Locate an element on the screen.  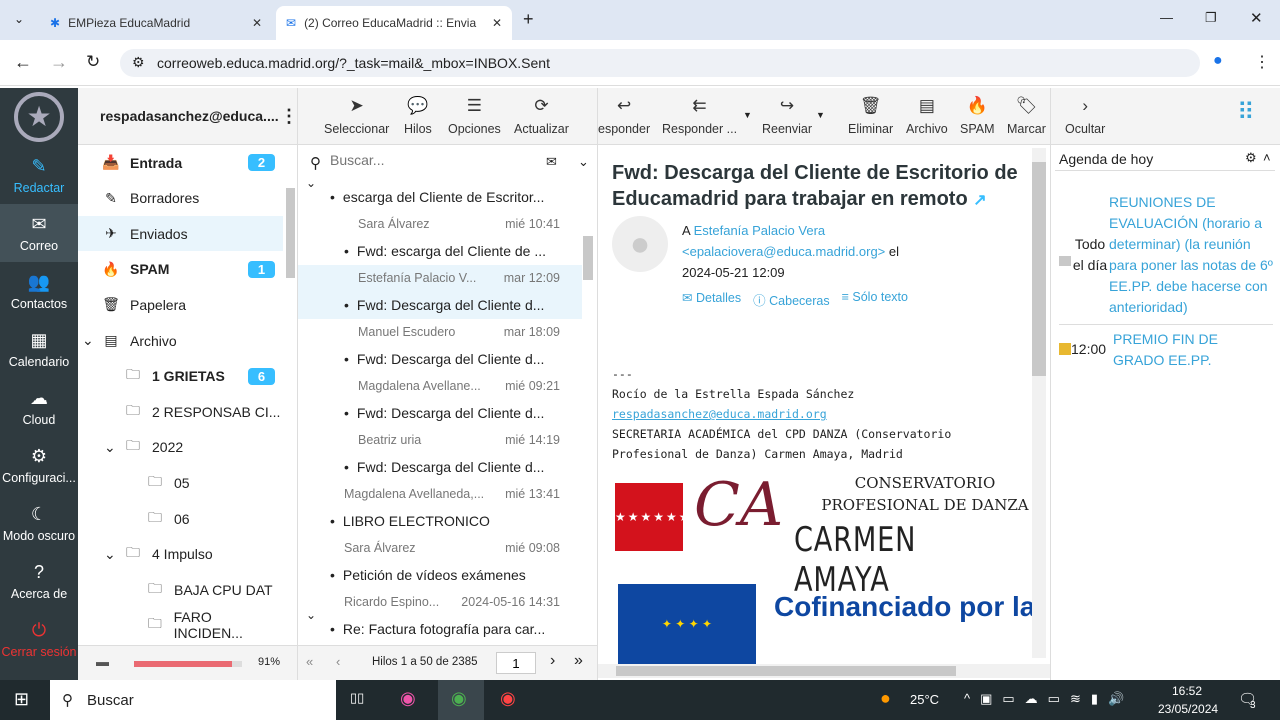
site-info-icon: ⚙ is located at coordinates (138, 62).